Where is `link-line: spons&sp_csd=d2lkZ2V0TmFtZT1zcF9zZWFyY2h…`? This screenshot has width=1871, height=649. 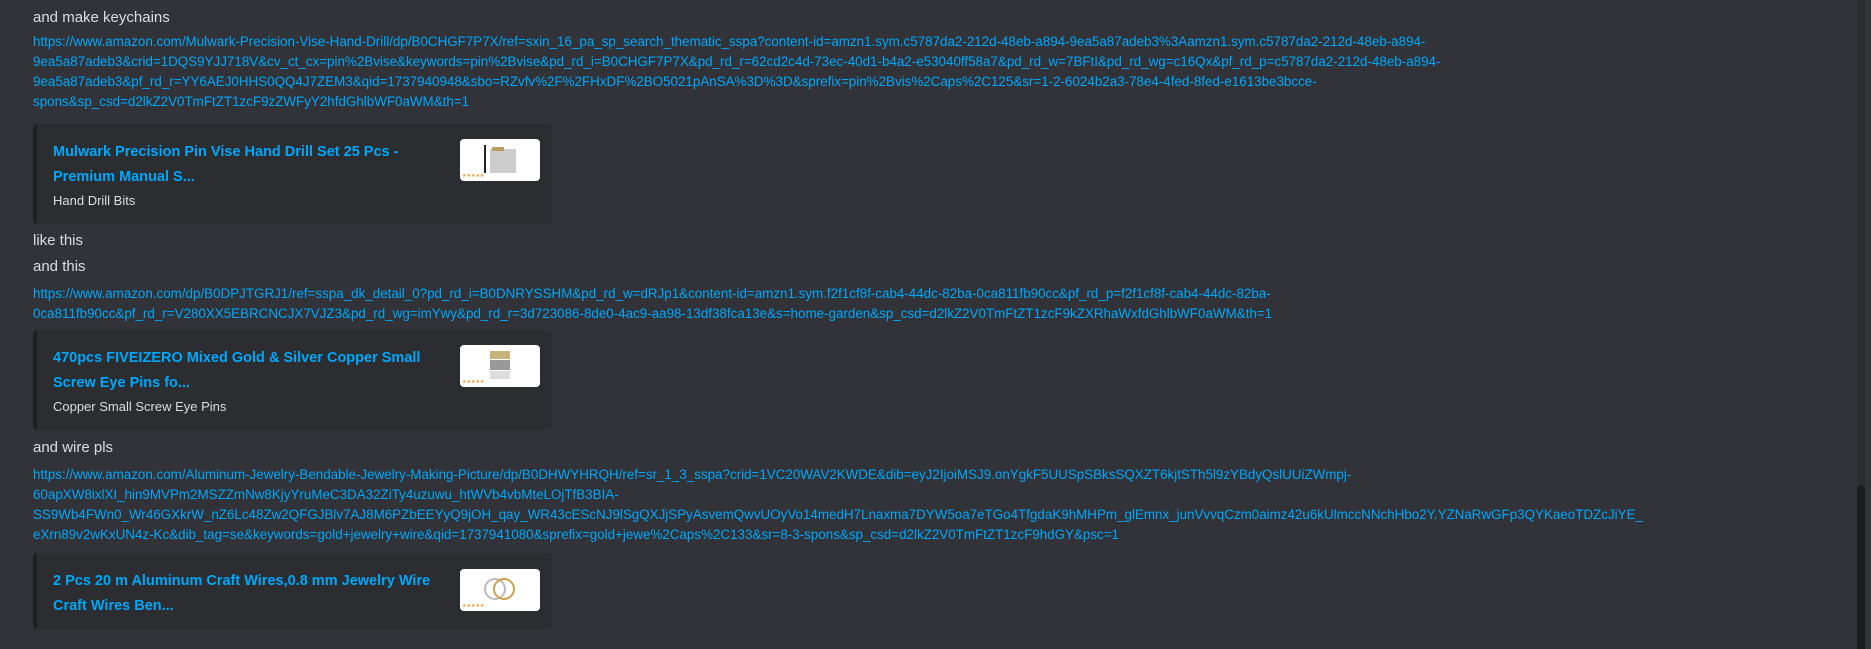
link-line: spons&sp_csd=d2lkZ2V0TmFtZT1zcF9zZWFyY2h… is located at coordinates (736, 102).